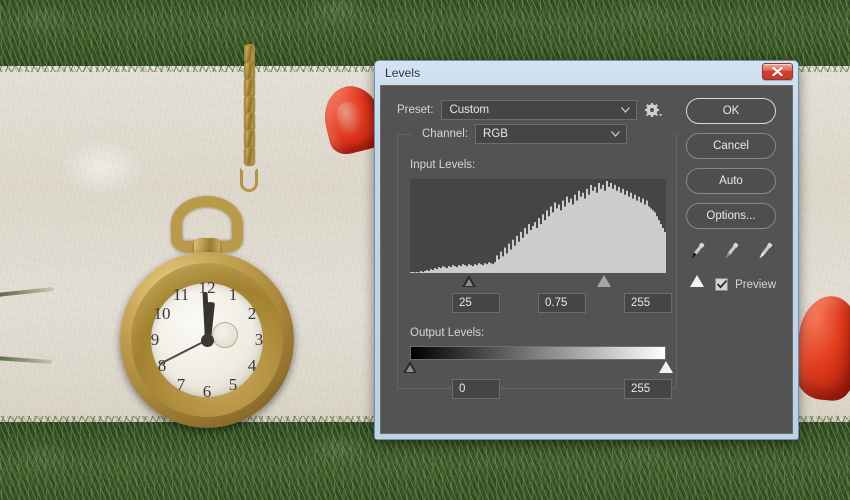 The image size is (850, 500). I want to click on watch-bezel: 12 1 2 3 4 5 6 7 8 9 10 11, so click(207, 340).